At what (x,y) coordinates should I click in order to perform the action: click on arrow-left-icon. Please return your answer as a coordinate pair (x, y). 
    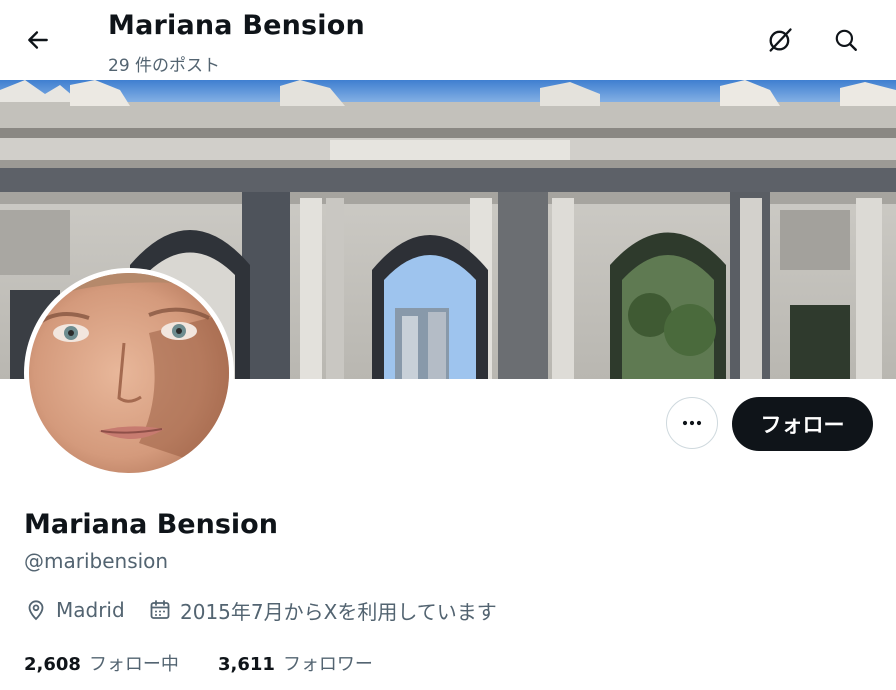
    Looking at the image, I should click on (38, 40).